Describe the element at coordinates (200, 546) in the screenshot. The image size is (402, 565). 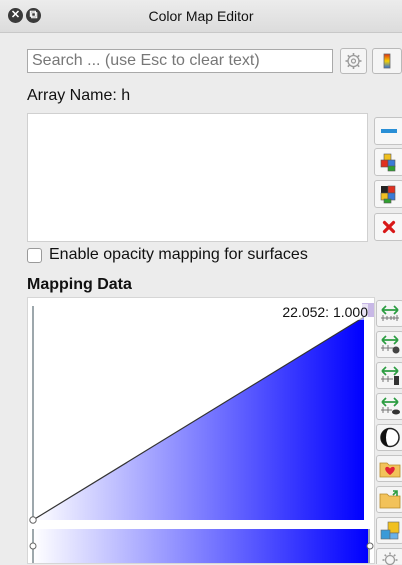
I see `color-transfer-bar` at that location.